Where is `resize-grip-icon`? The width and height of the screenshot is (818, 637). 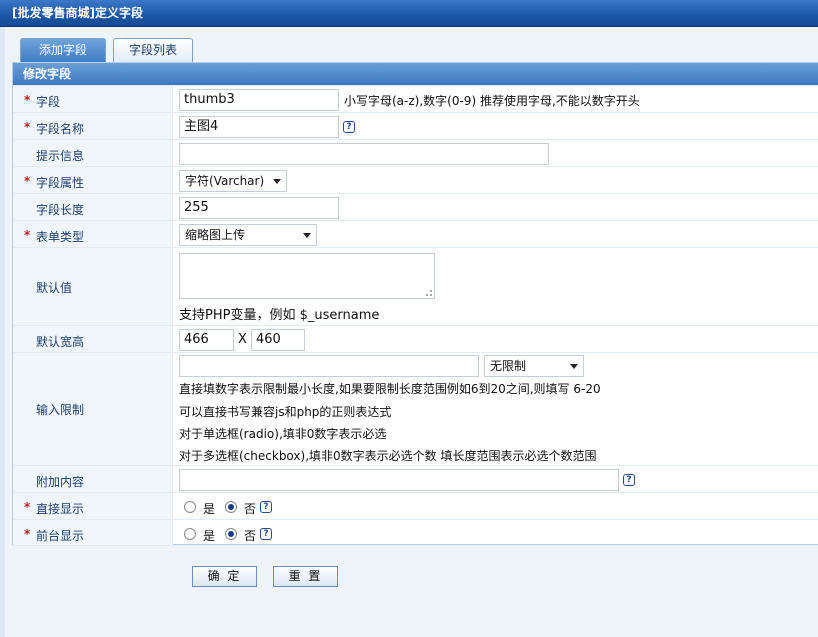
resize-grip-icon is located at coordinates (429, 293).